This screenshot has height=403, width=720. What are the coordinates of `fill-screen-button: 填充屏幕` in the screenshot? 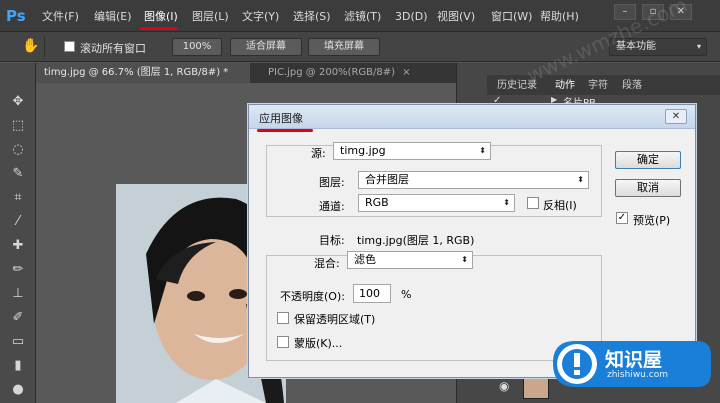 It's located at (344, 47).